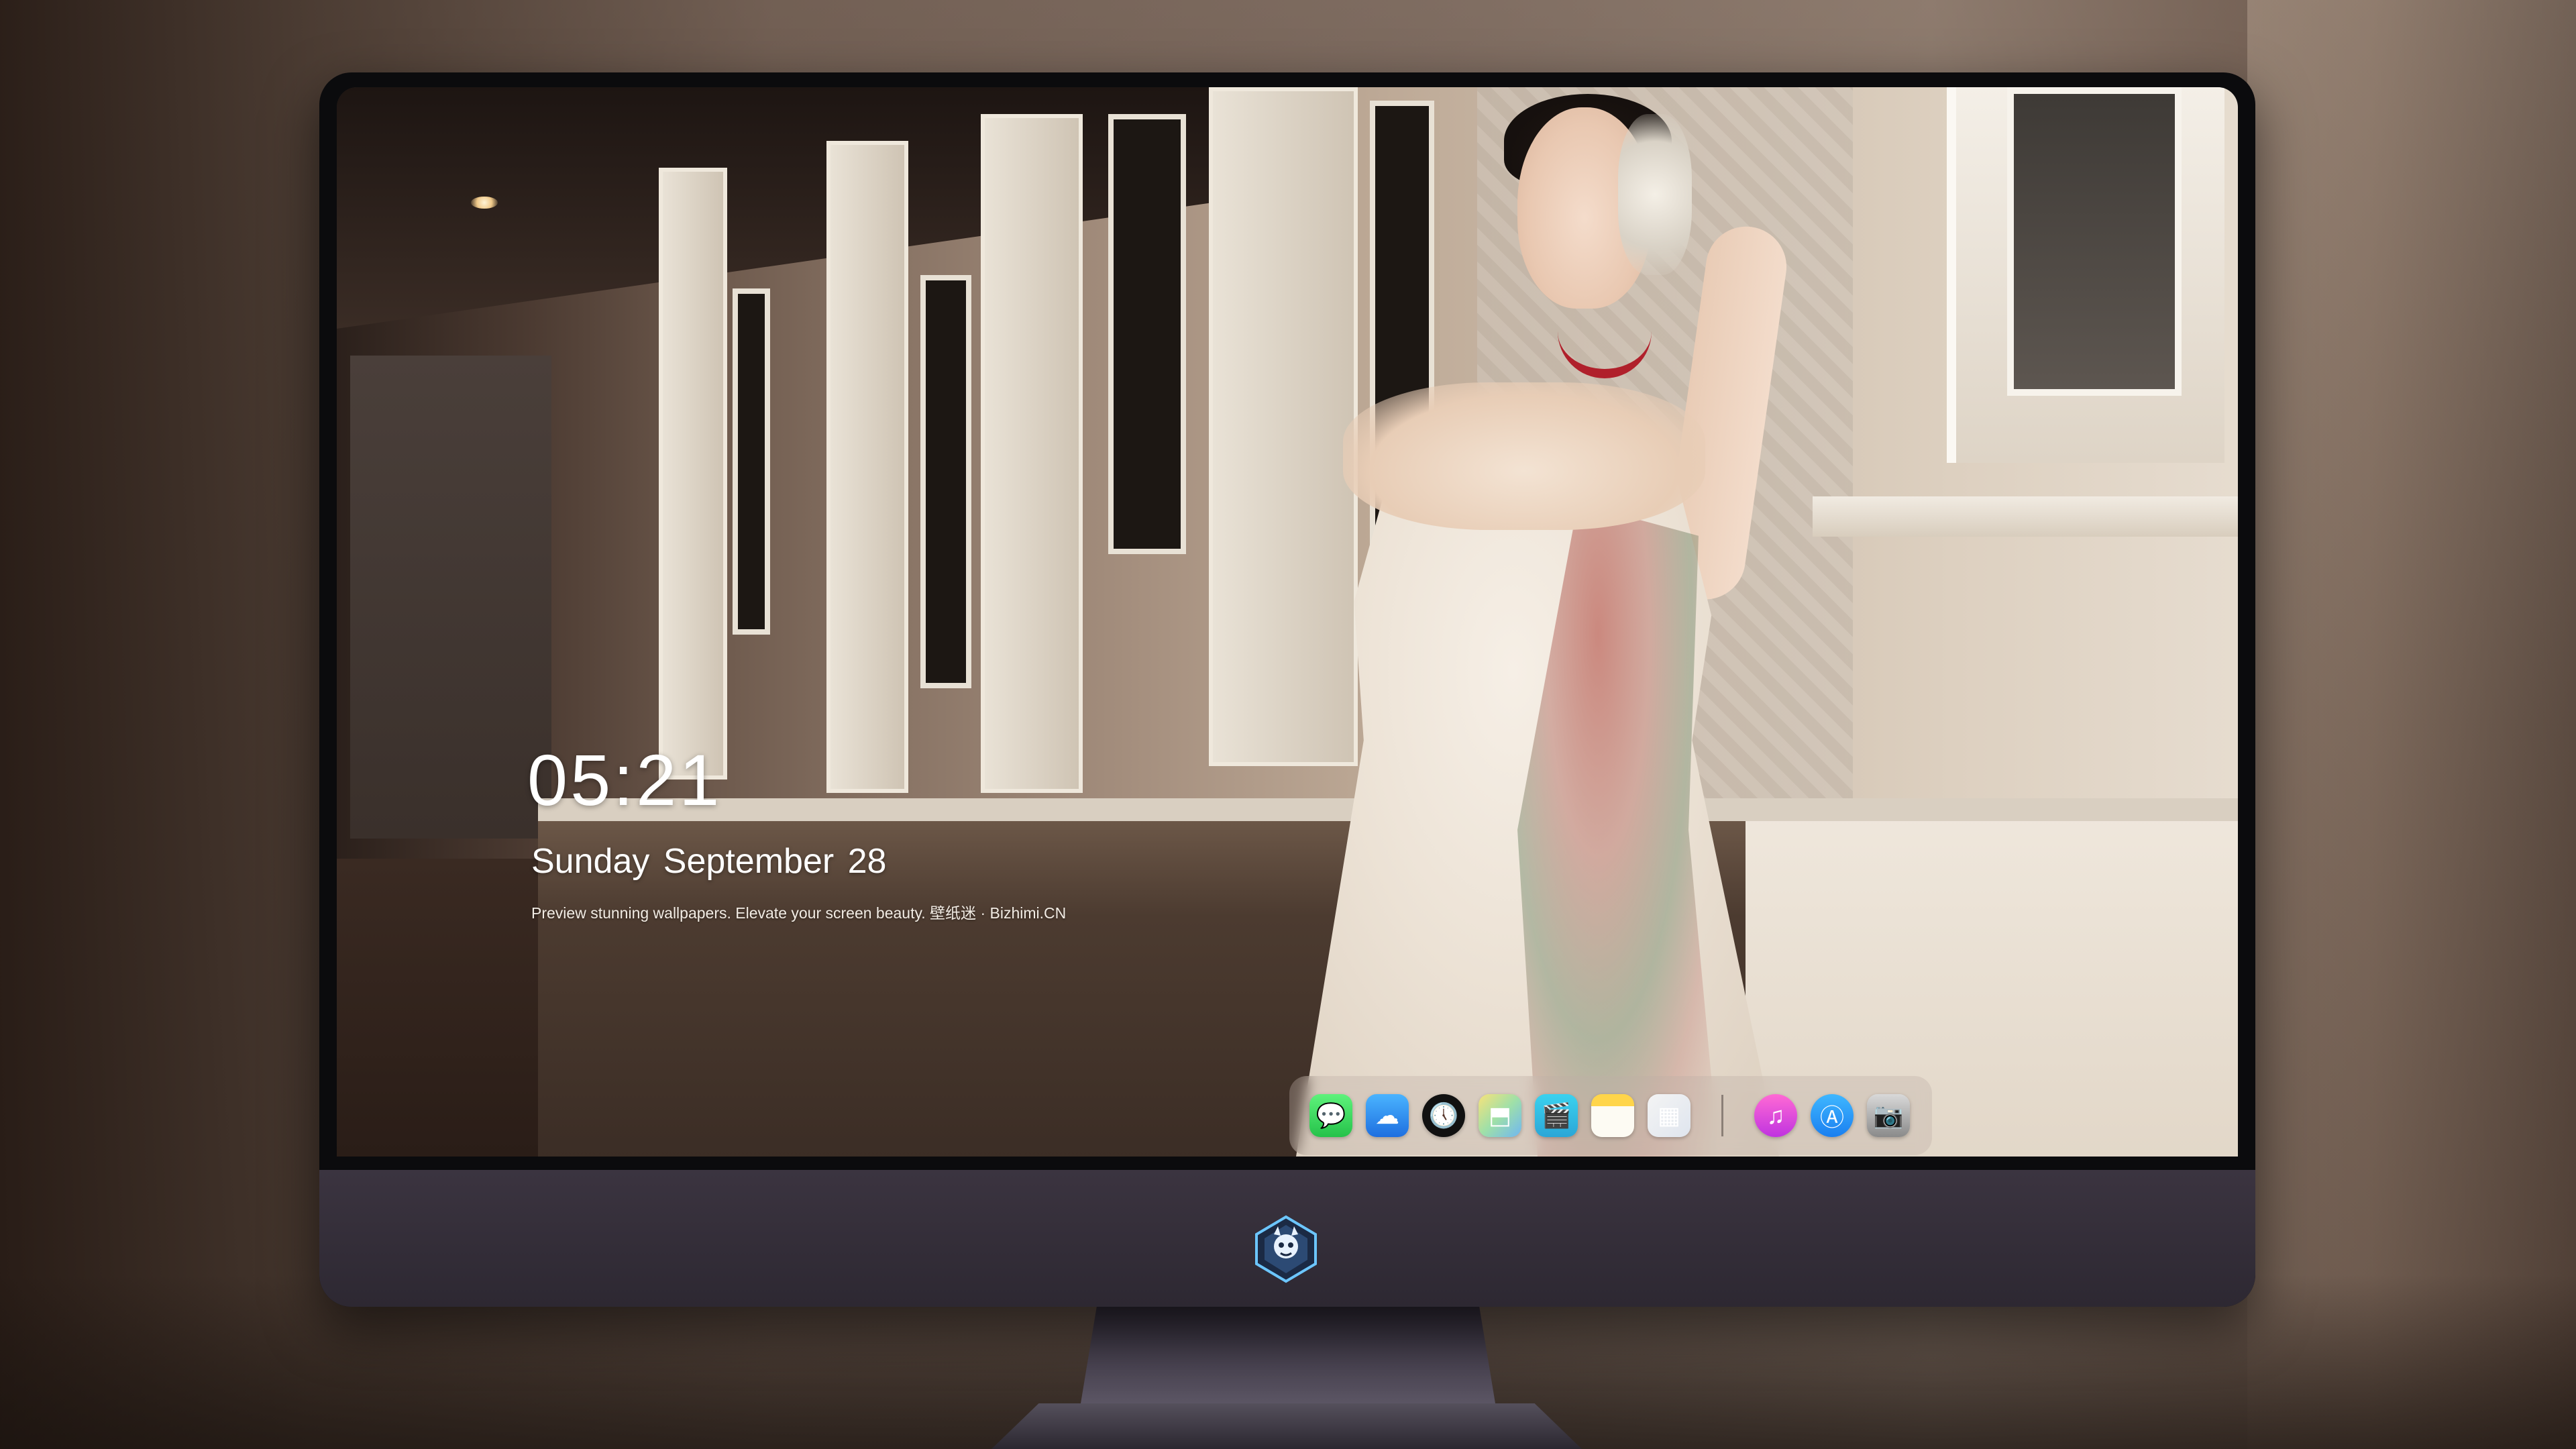  Describe the element at coordinates (1443, 1115) in the screenshot. I see `clock-icon: 🕔` at that location.